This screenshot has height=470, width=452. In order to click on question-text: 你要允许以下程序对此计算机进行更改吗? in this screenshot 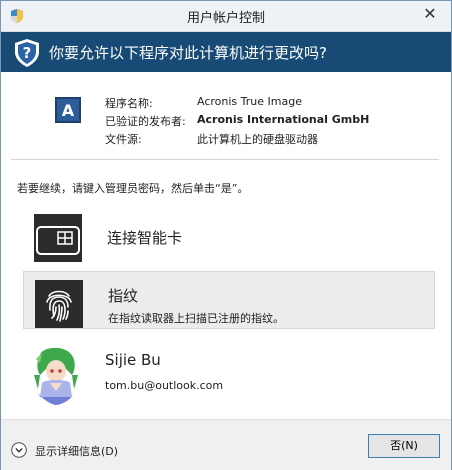, I will do `click(188, 53)`.